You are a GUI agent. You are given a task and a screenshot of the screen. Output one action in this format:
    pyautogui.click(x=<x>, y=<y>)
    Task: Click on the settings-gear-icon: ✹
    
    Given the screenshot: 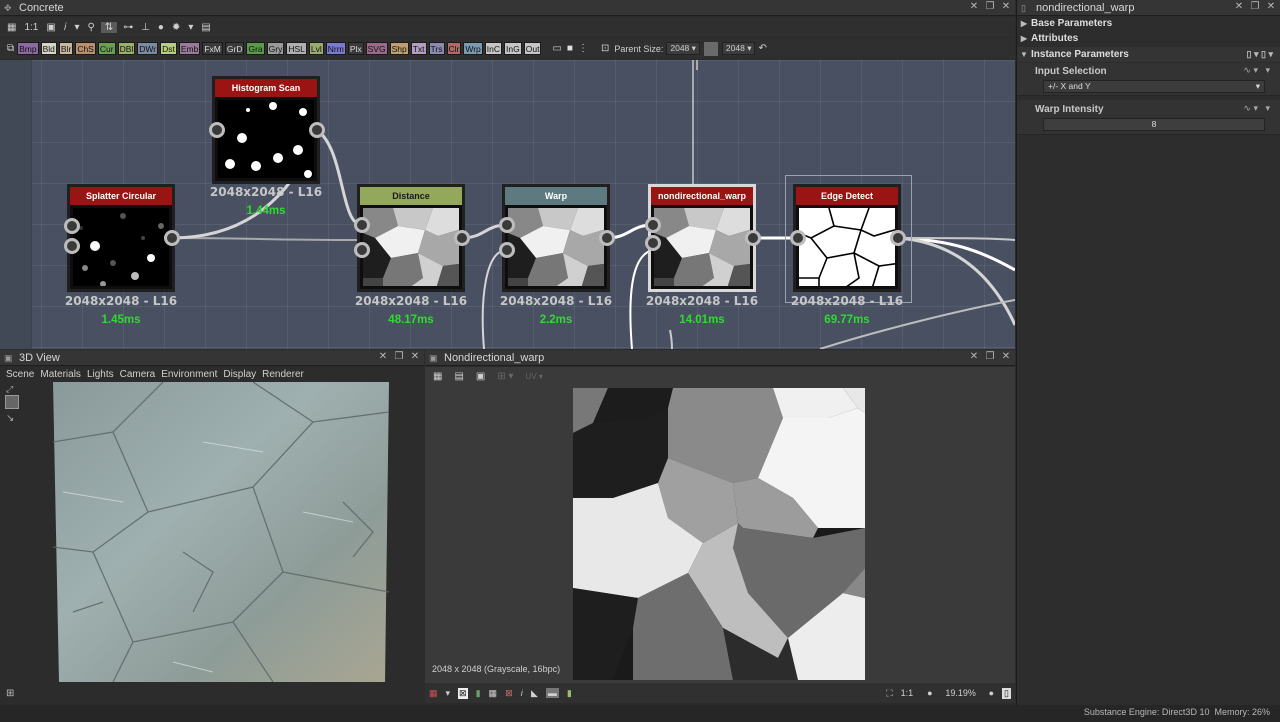 What is the action you would take?
    pyautogui.click(x=176, y=27)
    